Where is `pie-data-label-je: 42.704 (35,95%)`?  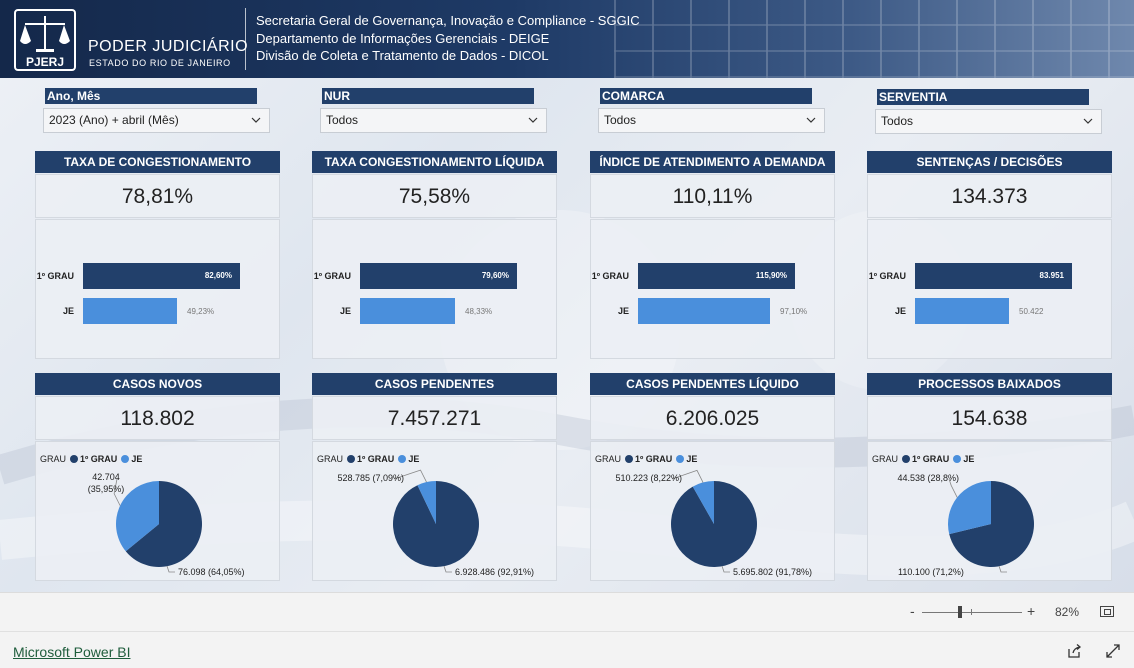 pie-data-label-je: 42.704 (35,95%) is located at coordinates (106, 483).